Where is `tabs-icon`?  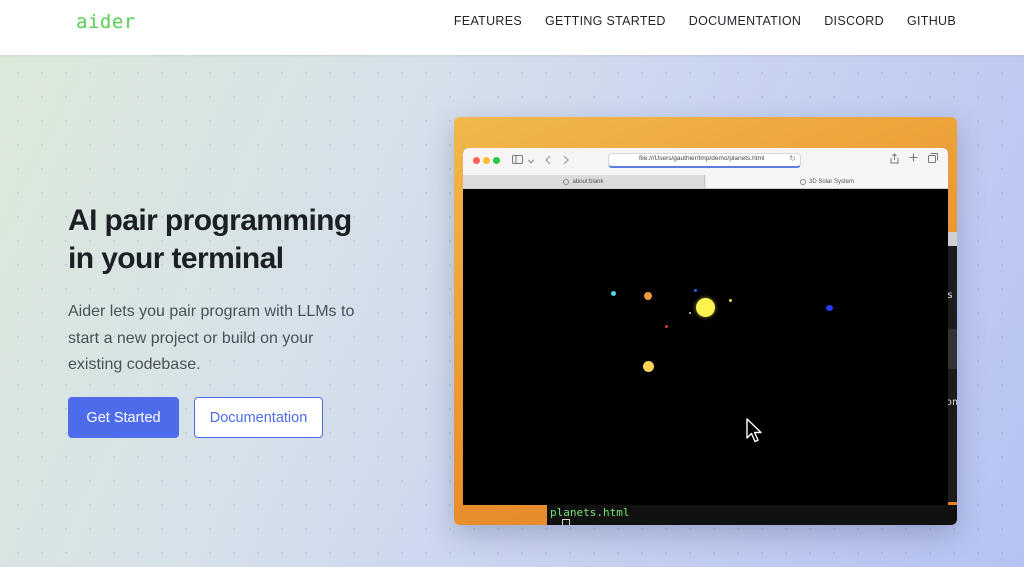
tabs-icon is located at coordinates (933, 159).